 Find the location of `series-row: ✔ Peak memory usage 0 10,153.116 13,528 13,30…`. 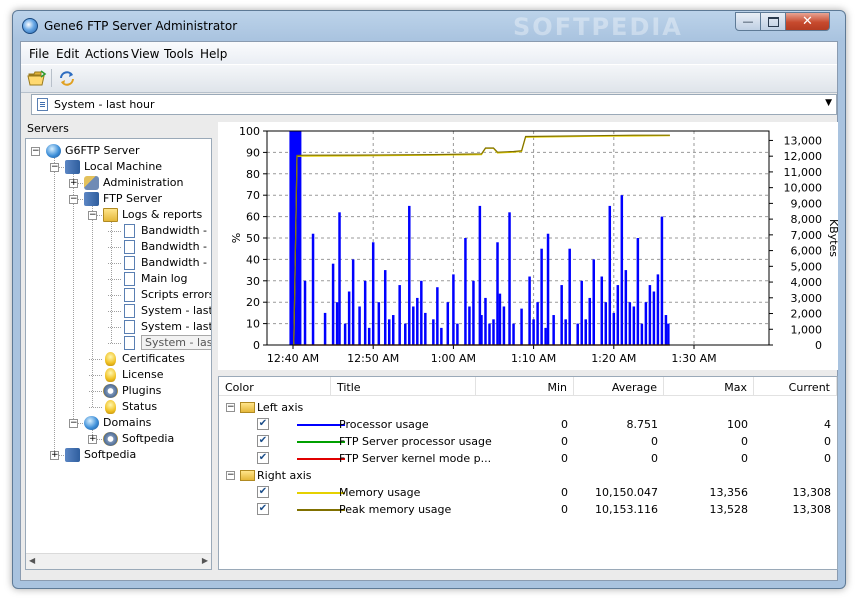

series-row: ✔ Peak memory usage 0 10,153.116 13,528 13,30… is located at coordinates (528, 509).